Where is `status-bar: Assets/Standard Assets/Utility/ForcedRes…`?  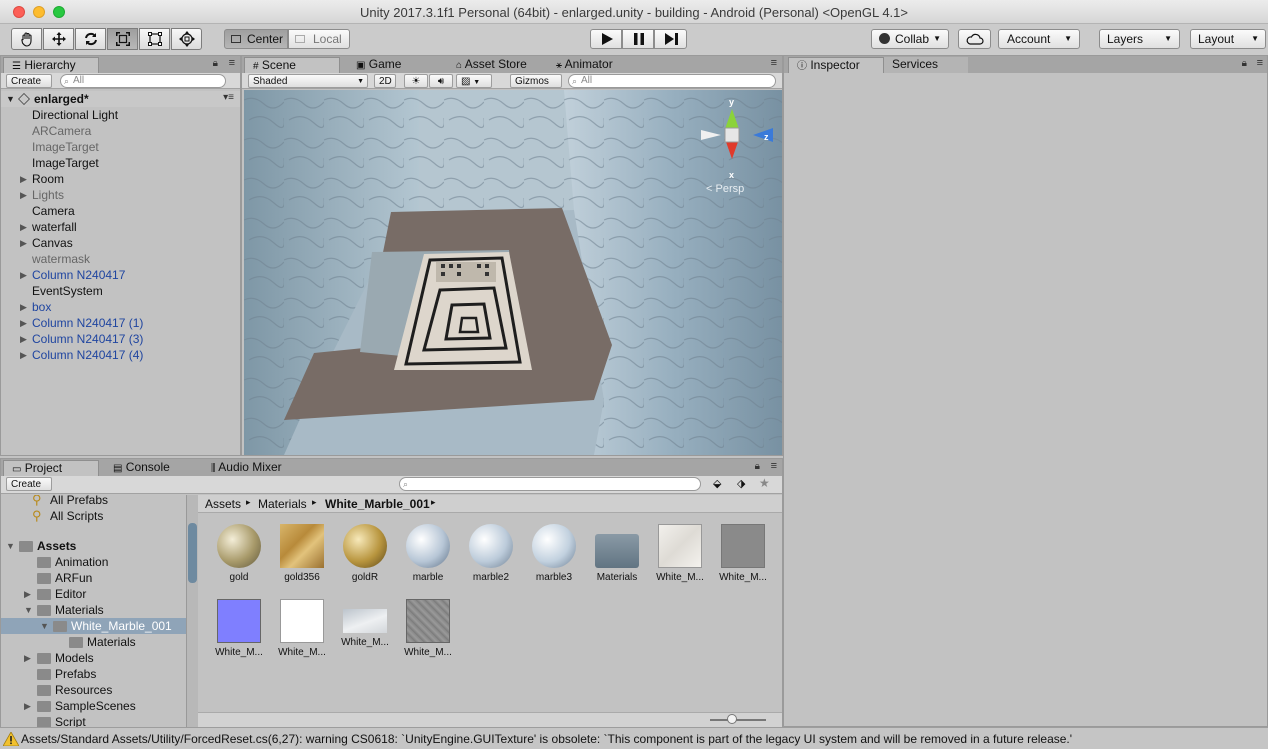
status-bar: Assets/Standard Assets/Utility/ForcedRes… is located at coordinates (634, 738).